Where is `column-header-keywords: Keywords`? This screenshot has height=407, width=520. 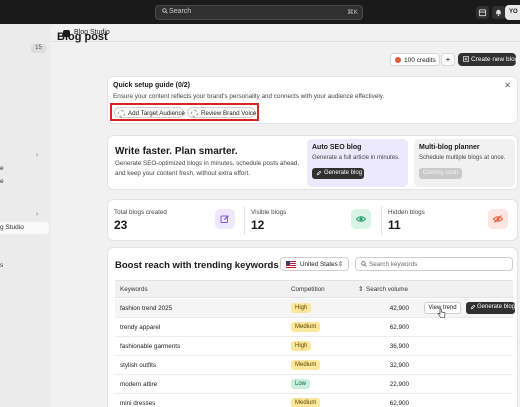
column-header-keywords: Keywords is located at coordinates (134, 289).